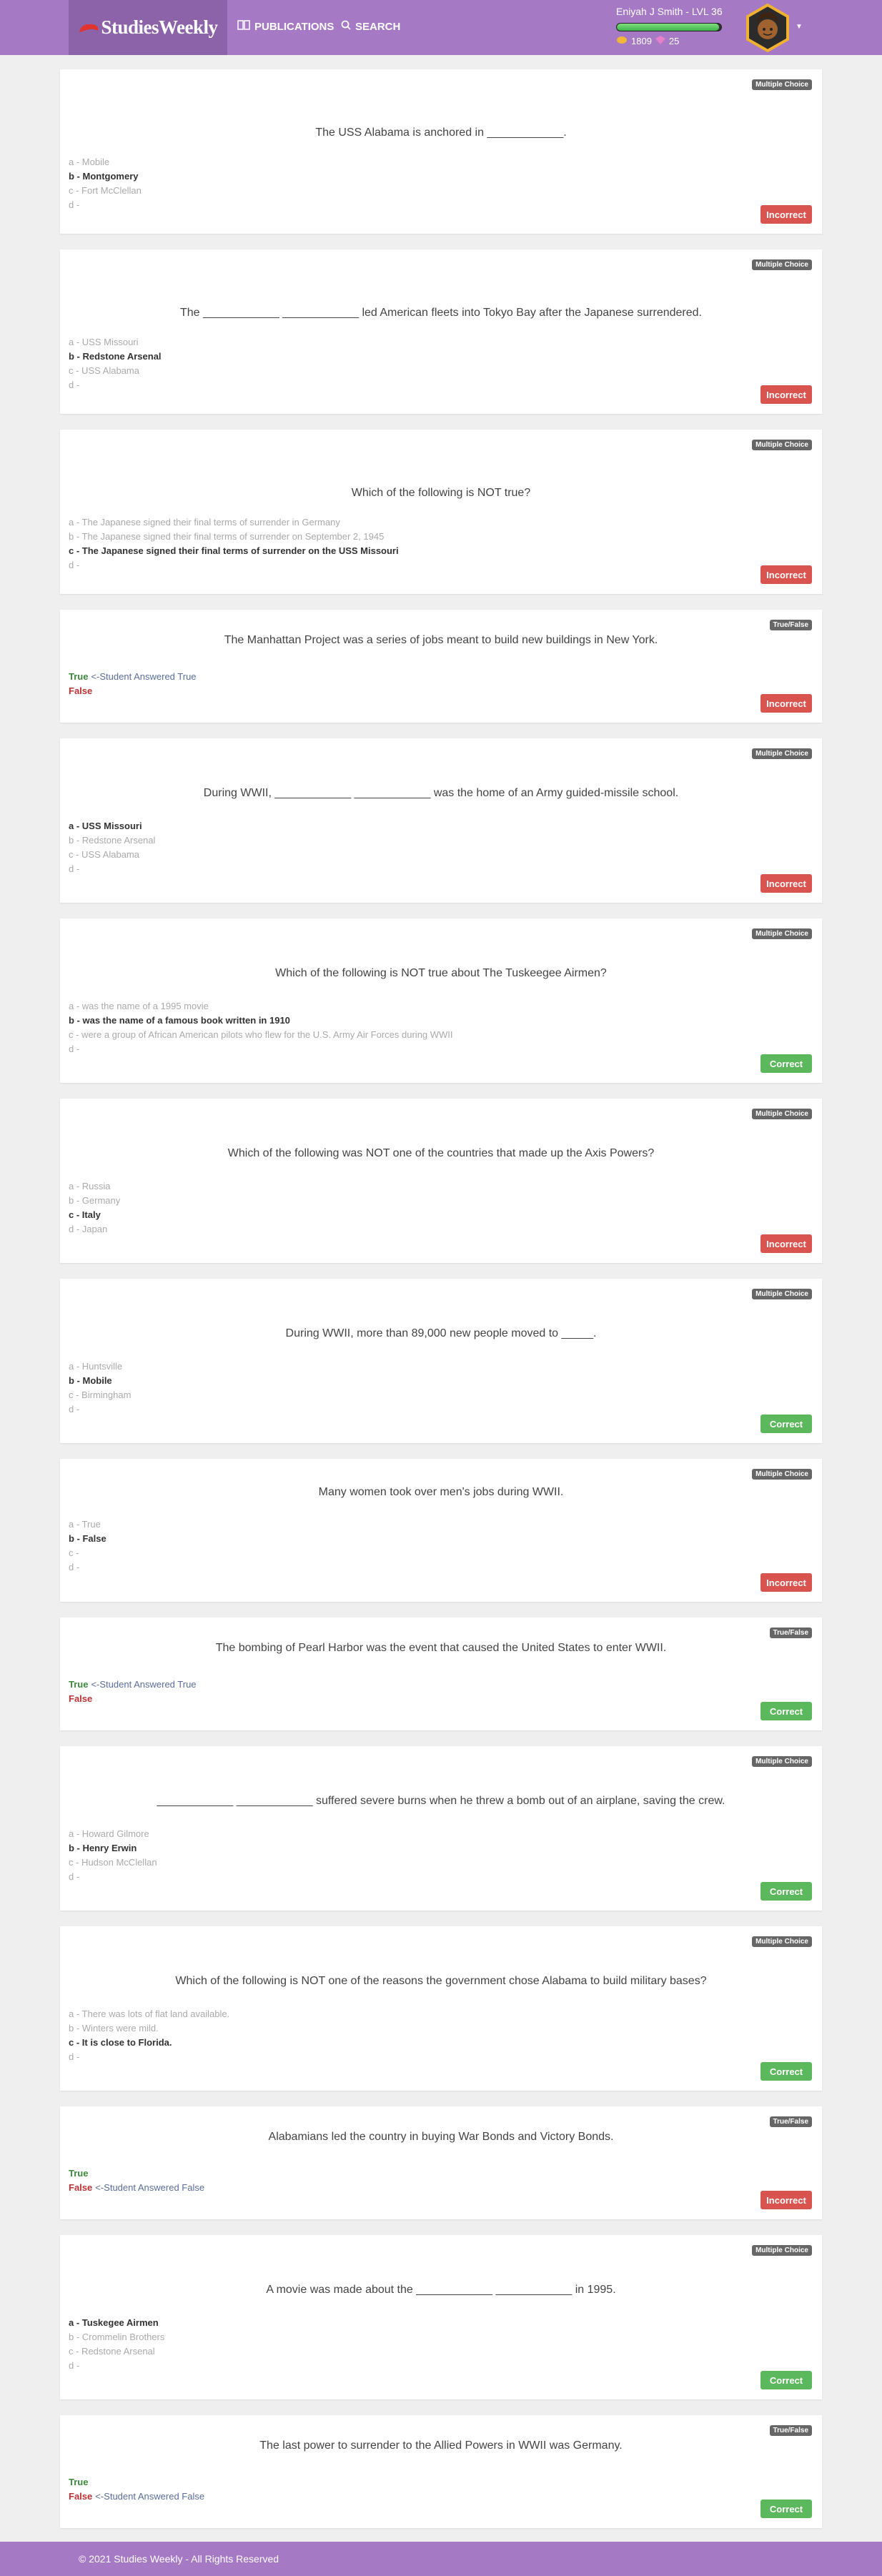  Describe the element at coordinates (622, 41) in the screenshot. I see `coin-icon` at that location.